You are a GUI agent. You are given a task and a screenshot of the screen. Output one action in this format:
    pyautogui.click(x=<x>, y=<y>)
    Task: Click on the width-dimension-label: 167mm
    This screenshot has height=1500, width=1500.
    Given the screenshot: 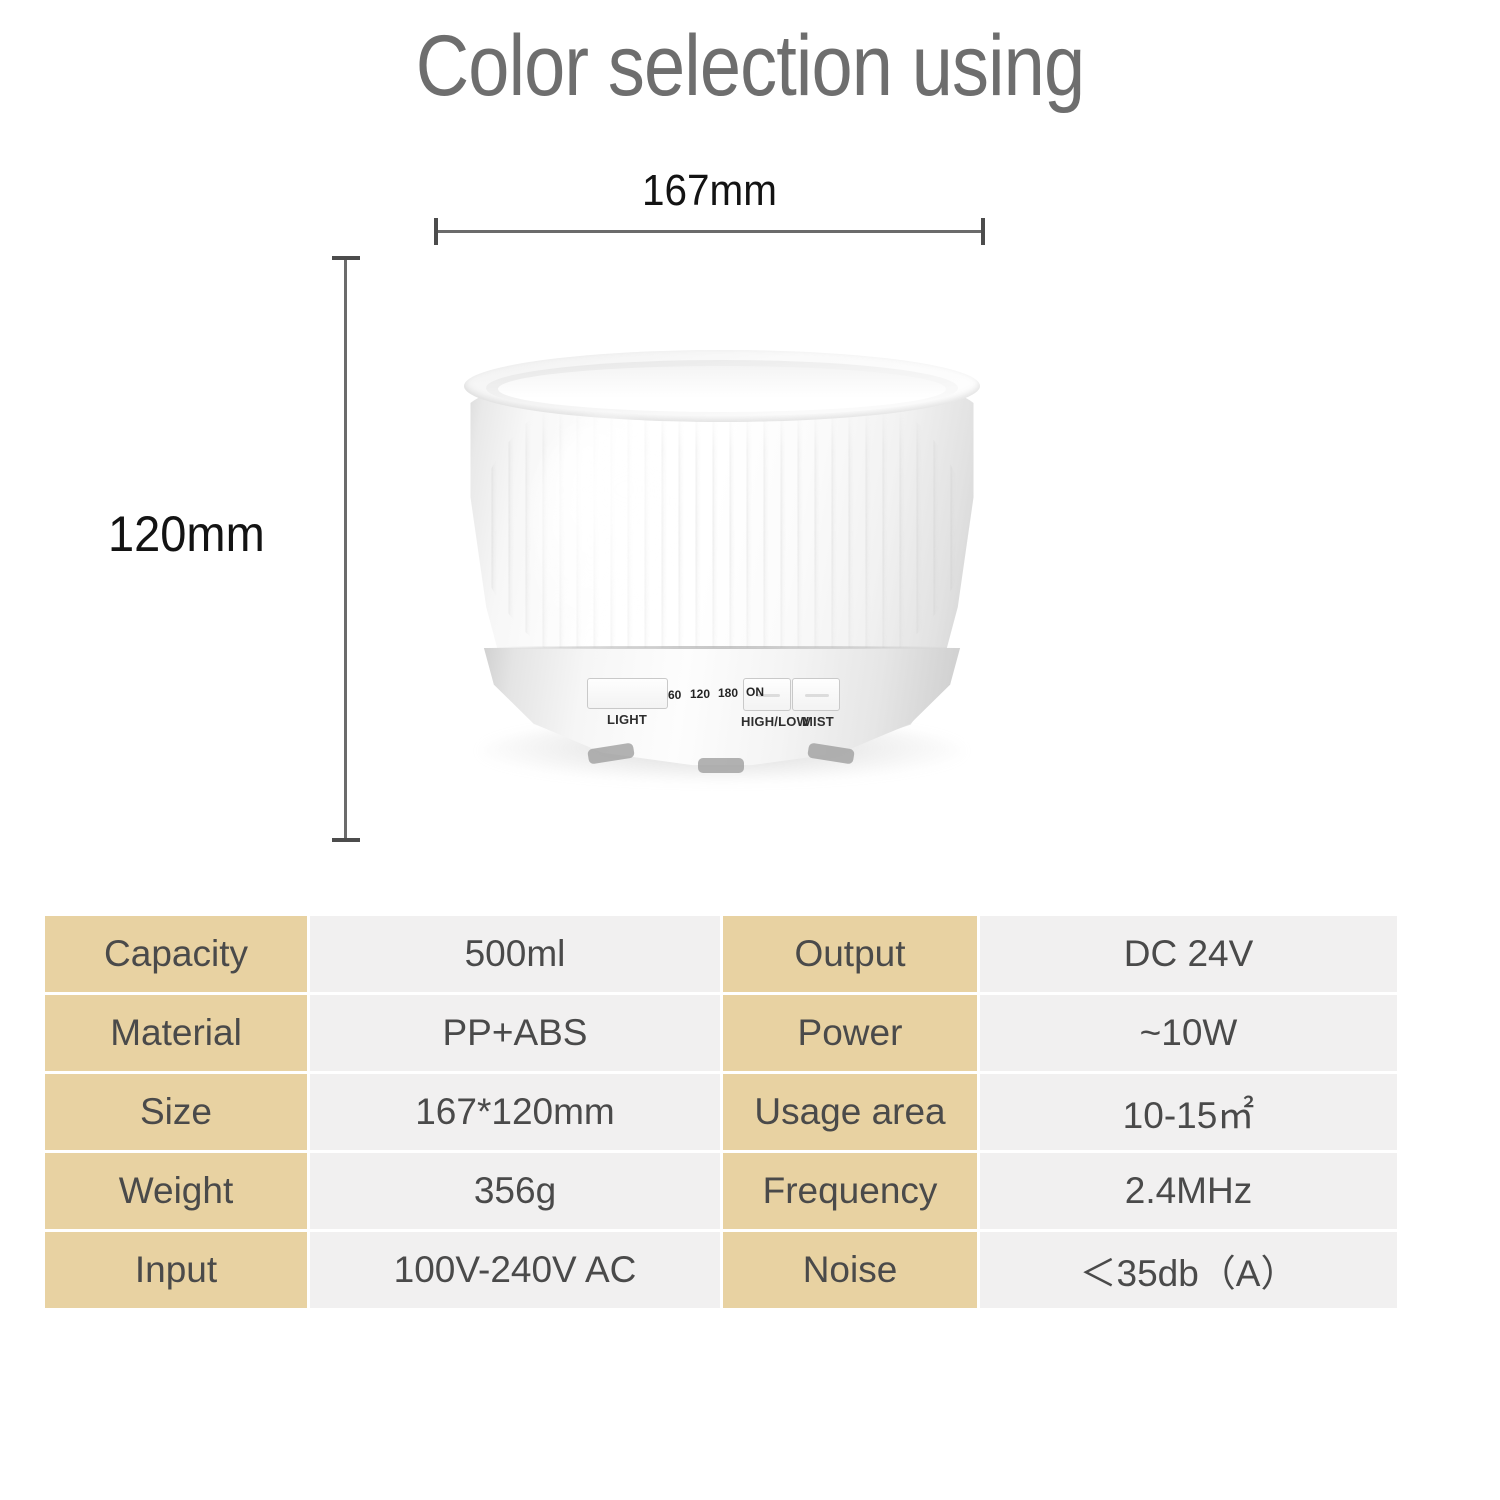 What is the action you would take?
    pyautogui.click(x=709, y=190)
    